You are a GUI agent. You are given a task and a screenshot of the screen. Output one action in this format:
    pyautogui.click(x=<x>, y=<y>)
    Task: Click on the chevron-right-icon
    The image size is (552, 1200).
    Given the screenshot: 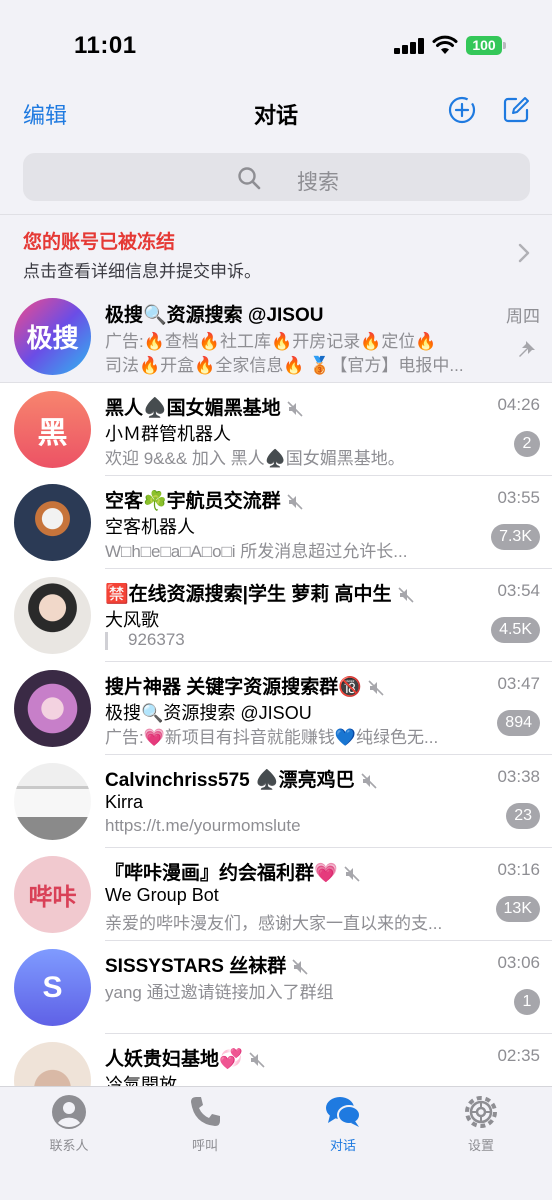 What is the action you would take?
    pyautogui.click(x=524, y=253)
    